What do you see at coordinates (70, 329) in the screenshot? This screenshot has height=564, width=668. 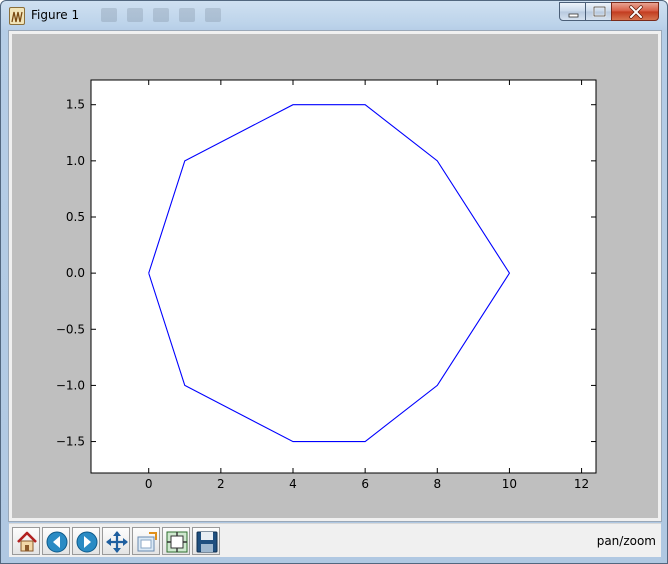 I see `y-tick-label: −0.5` at bounding box center [70, 329].